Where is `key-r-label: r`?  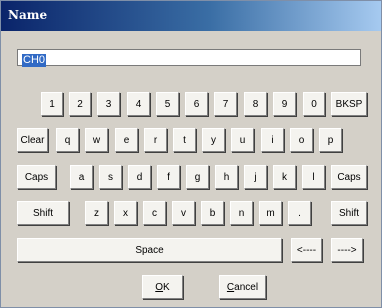
key-r-label: r is located at coordinates (155, 140).